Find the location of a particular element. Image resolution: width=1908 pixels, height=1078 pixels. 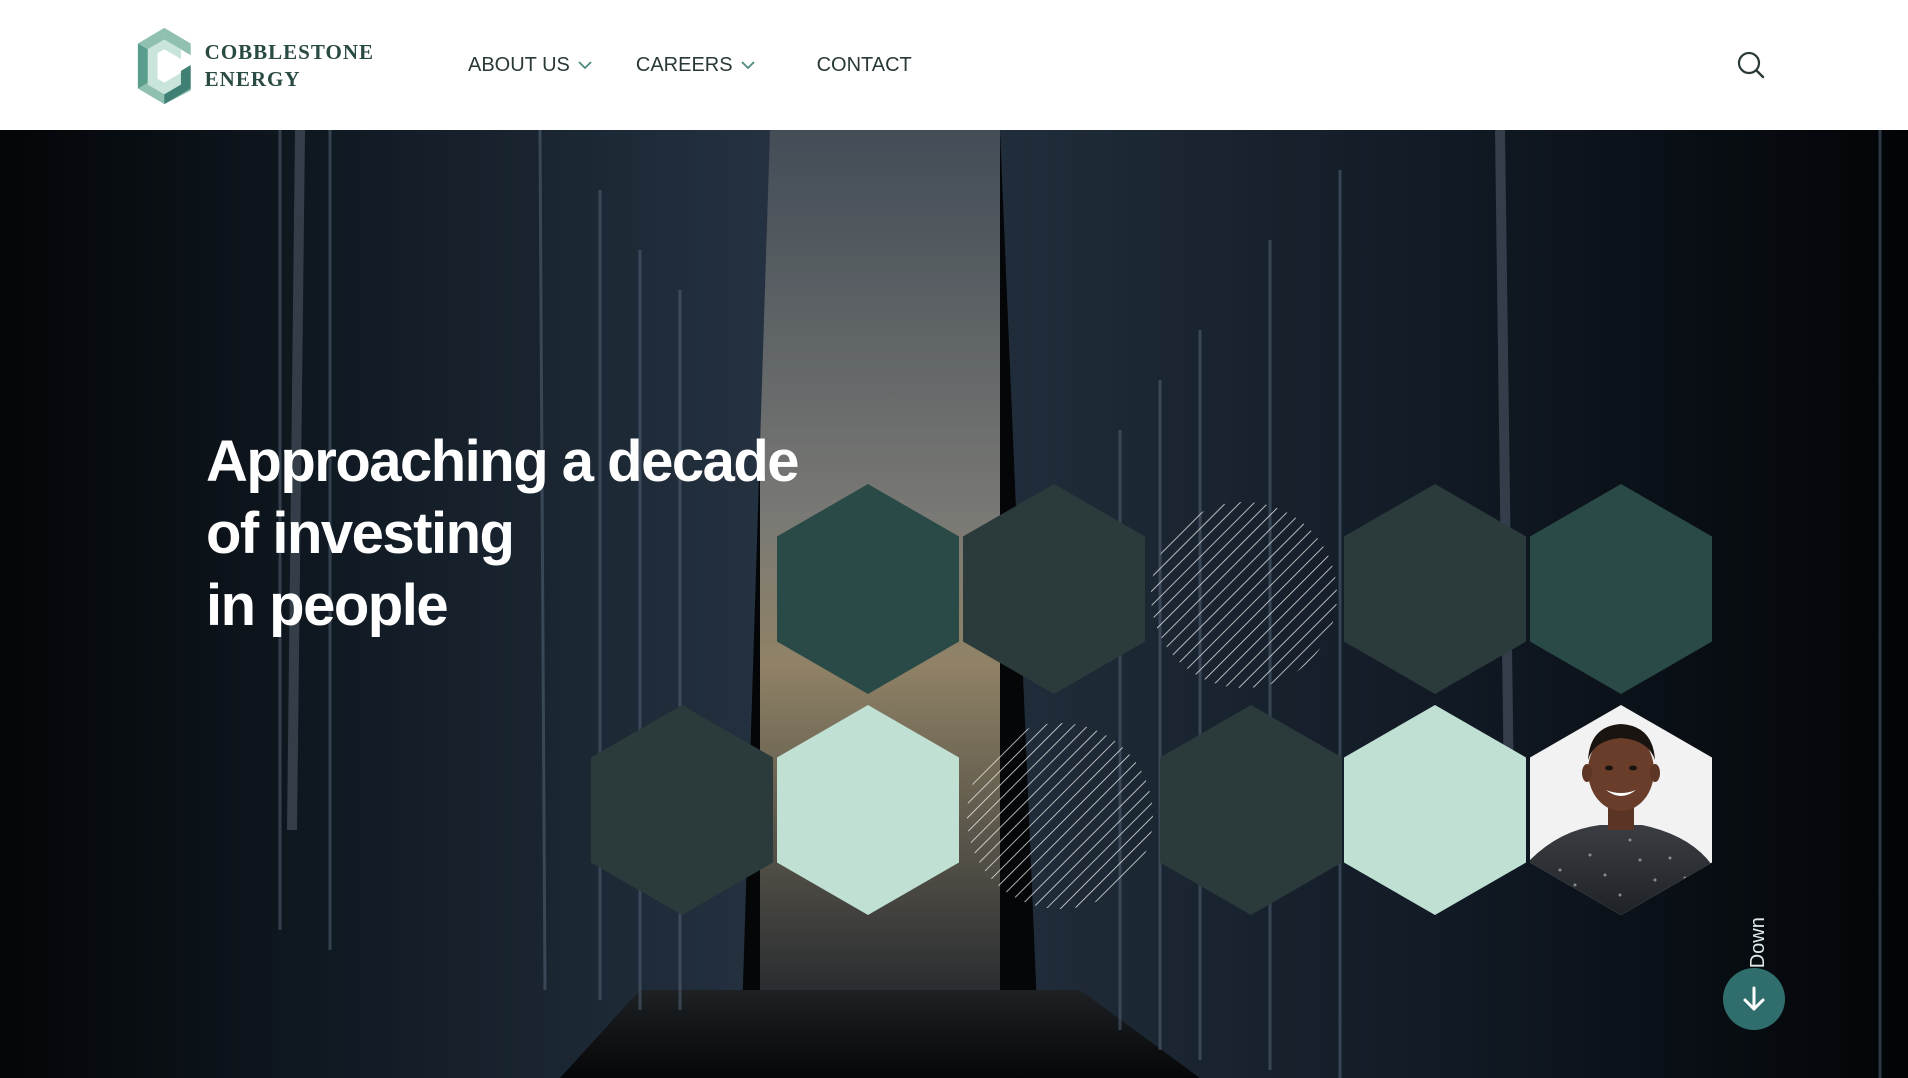

search-icon is located at coordinates (1751, 65).